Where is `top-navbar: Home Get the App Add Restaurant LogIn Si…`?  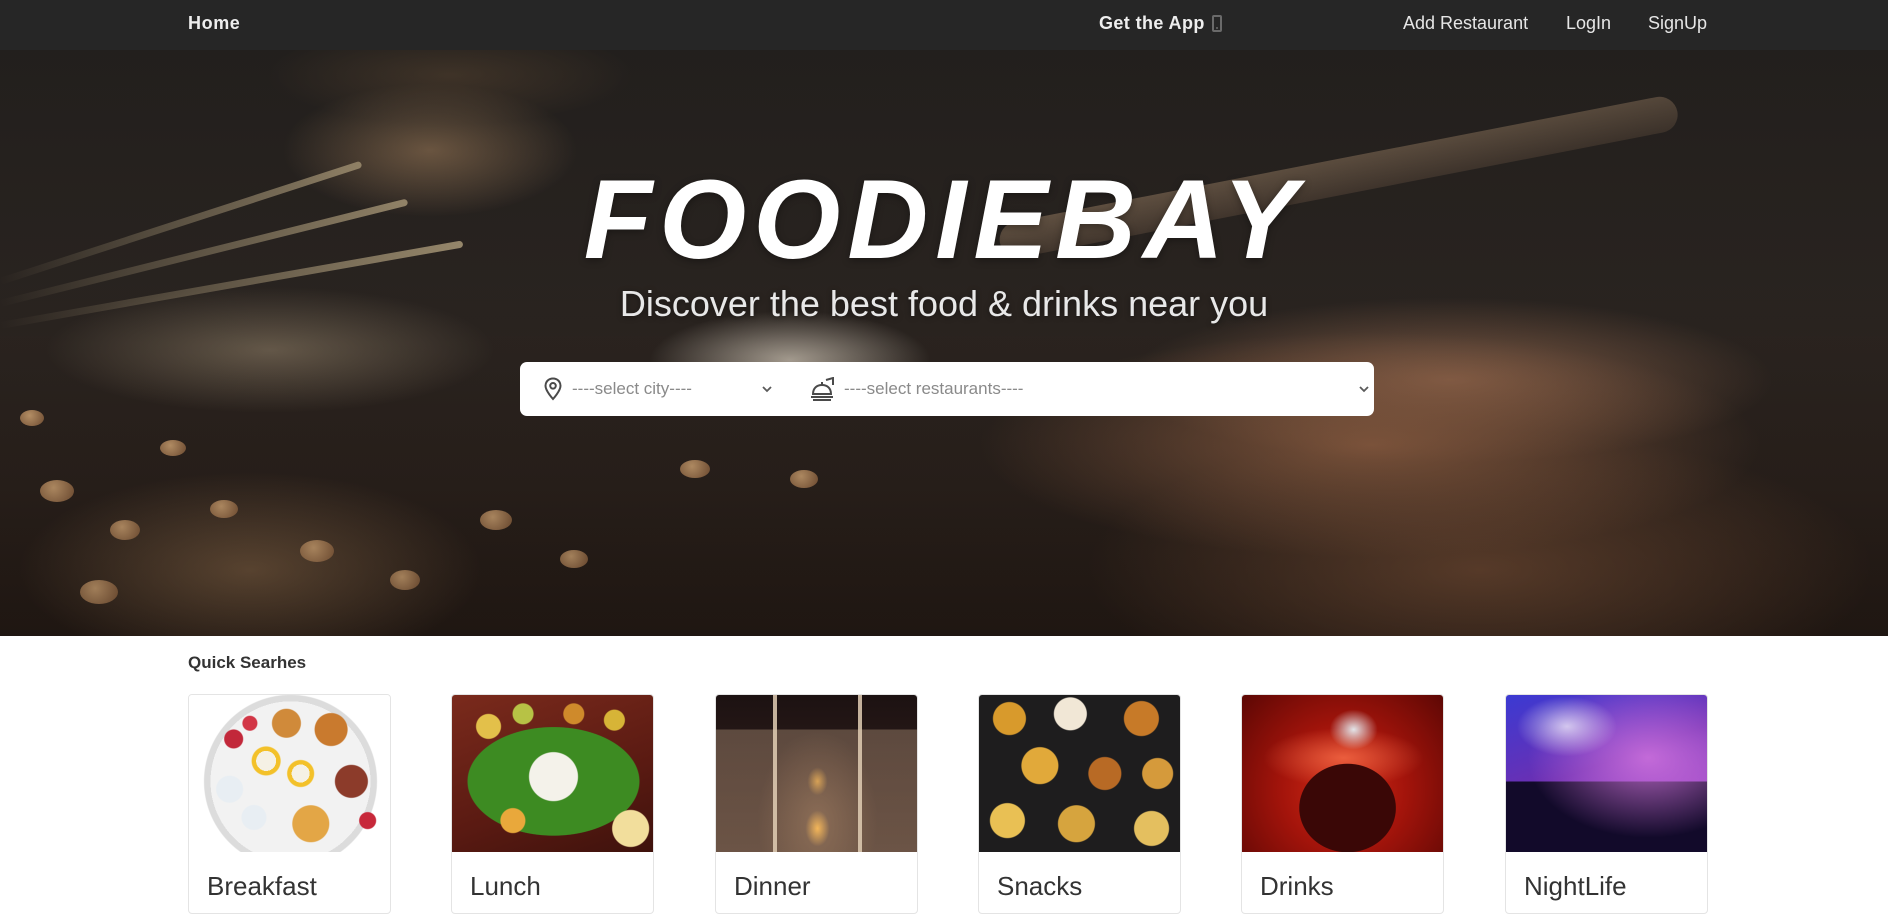 top-navbar: Home Get the App Add Restaurant LogIn Si… is located at coordinates (944, 25).